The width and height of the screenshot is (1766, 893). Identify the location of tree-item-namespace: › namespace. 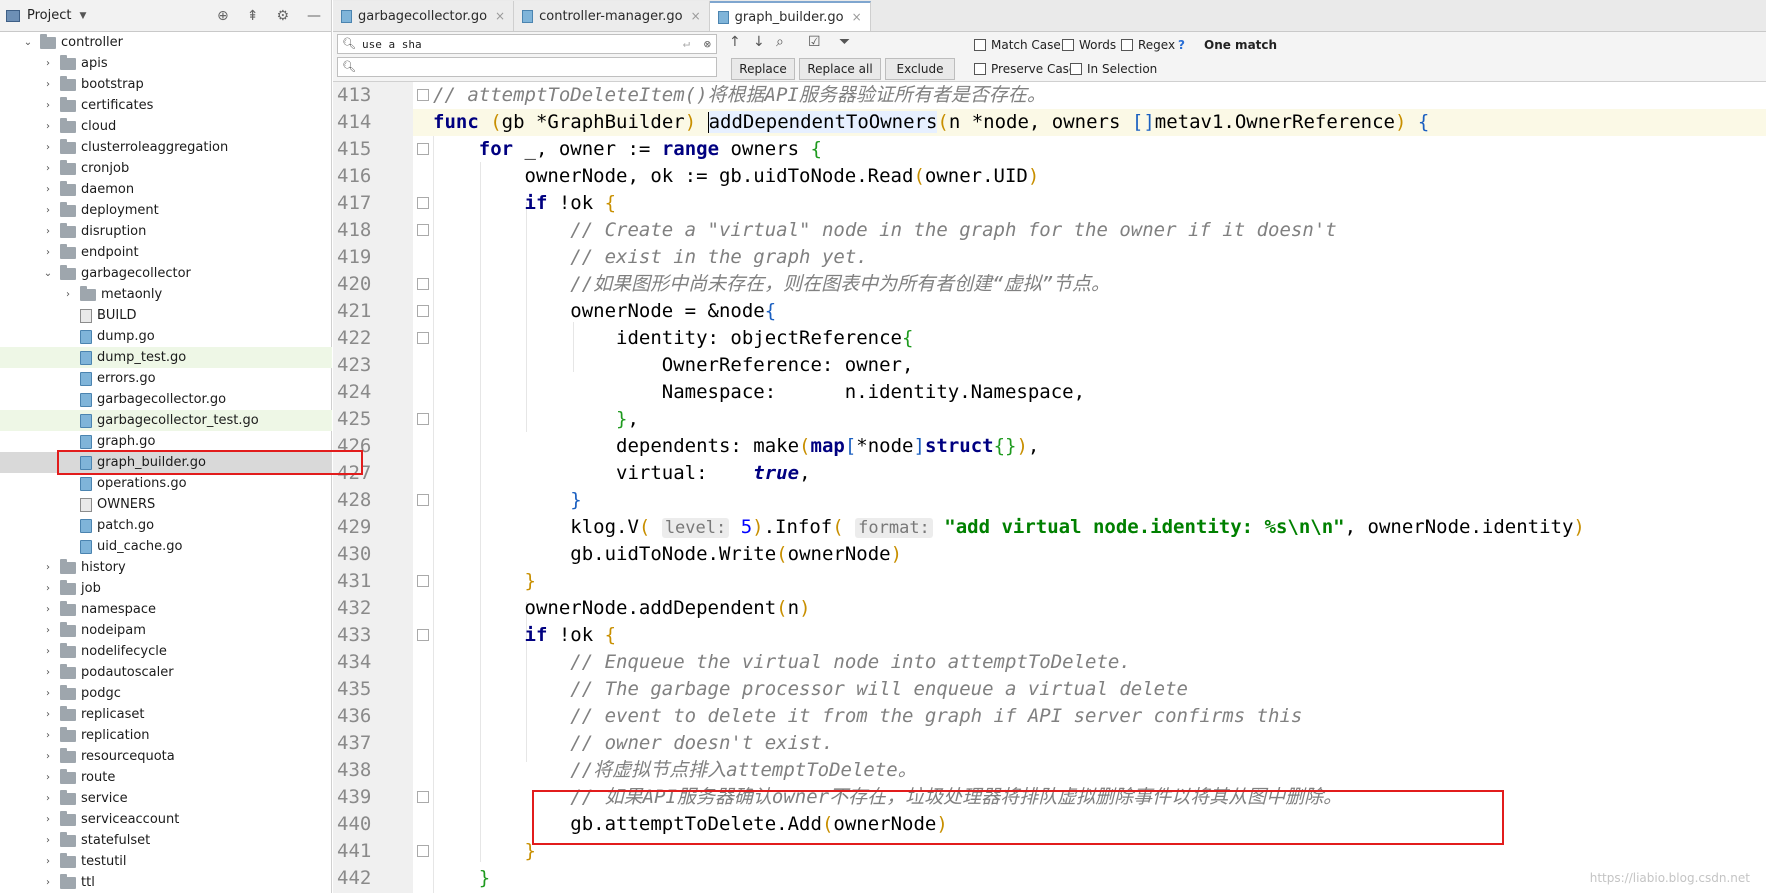
(166, 609).